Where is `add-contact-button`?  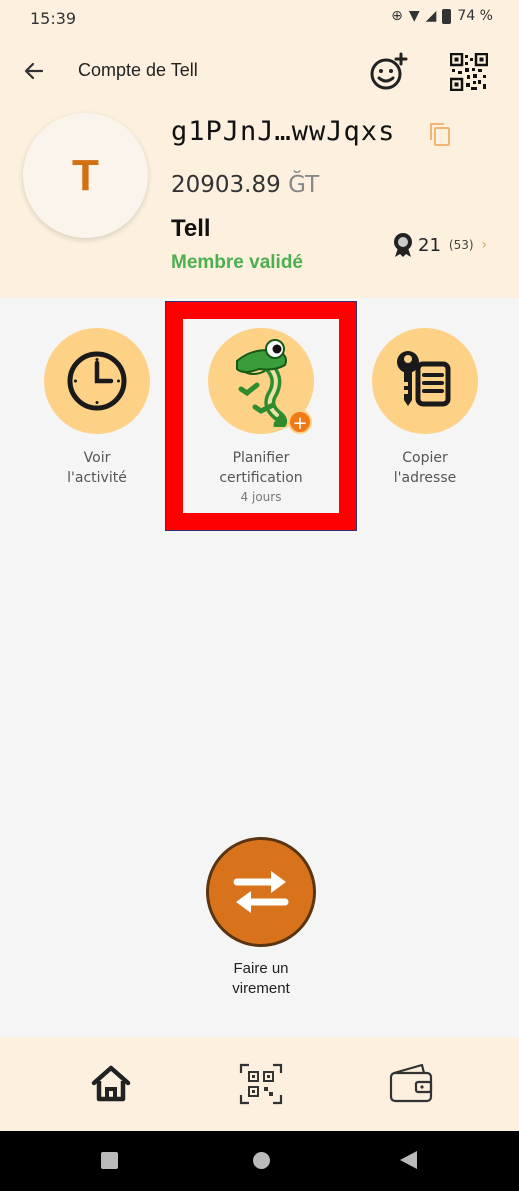
add-contact-button is located at coordinates (388, 72).